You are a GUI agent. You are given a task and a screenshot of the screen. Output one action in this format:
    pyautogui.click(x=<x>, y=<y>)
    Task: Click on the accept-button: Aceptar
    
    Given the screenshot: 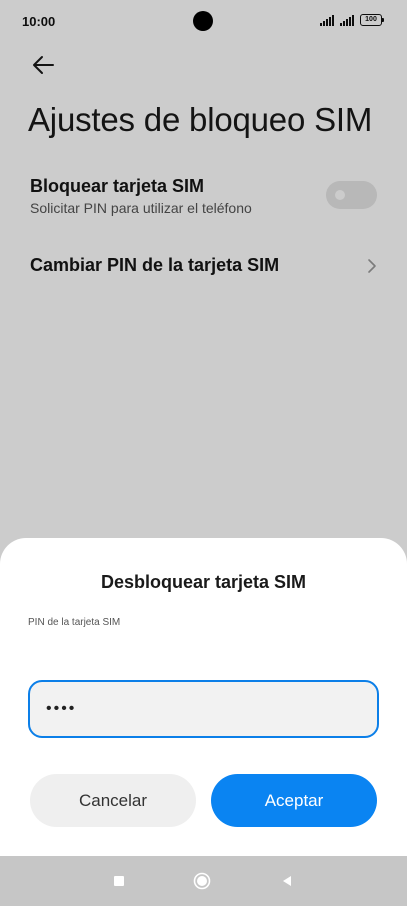 What is the action you would take?
    pyautogui.click(x=294, y=800)
    